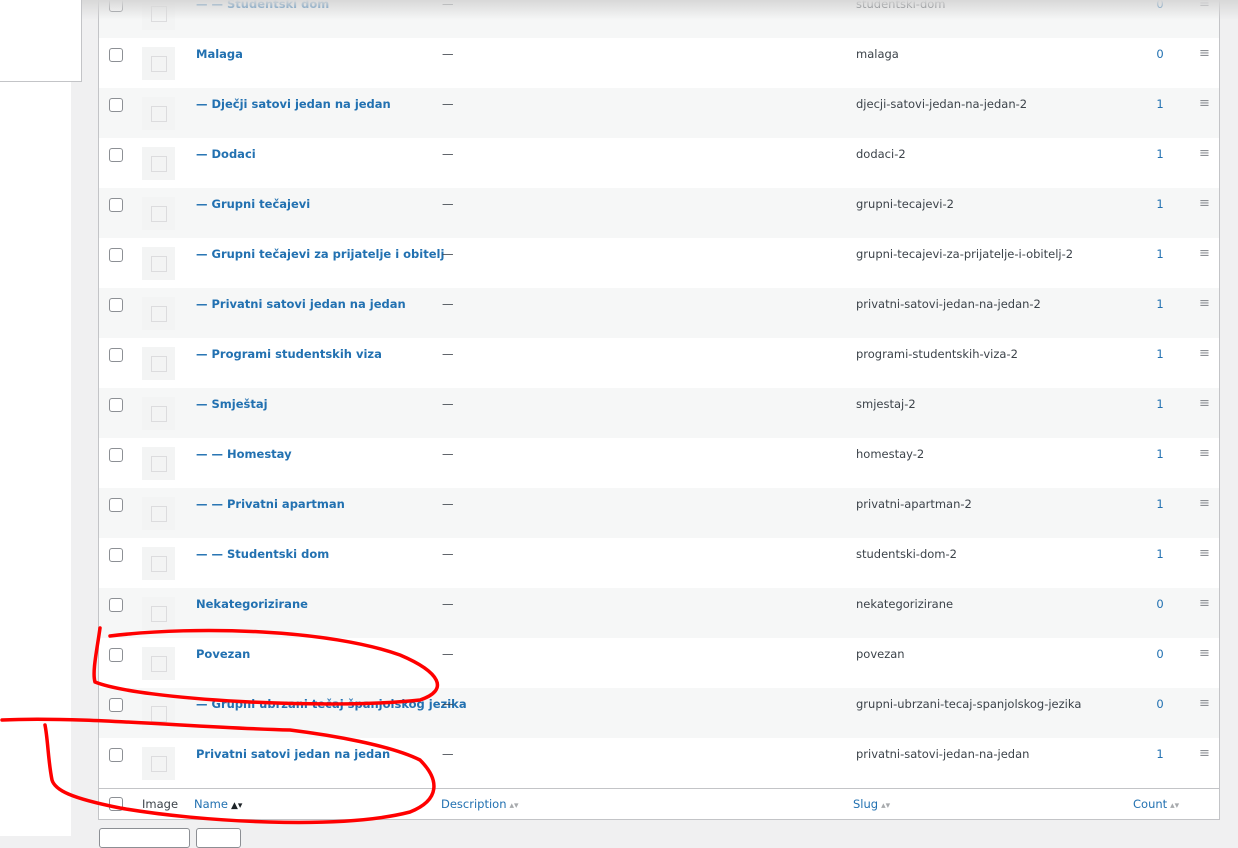 The width and height of the screenshot is (1238, 848). Describe the element at coordinates (270, 504) in the screenshot. I see `category-name-link: — — Privatni apartman` at that location.